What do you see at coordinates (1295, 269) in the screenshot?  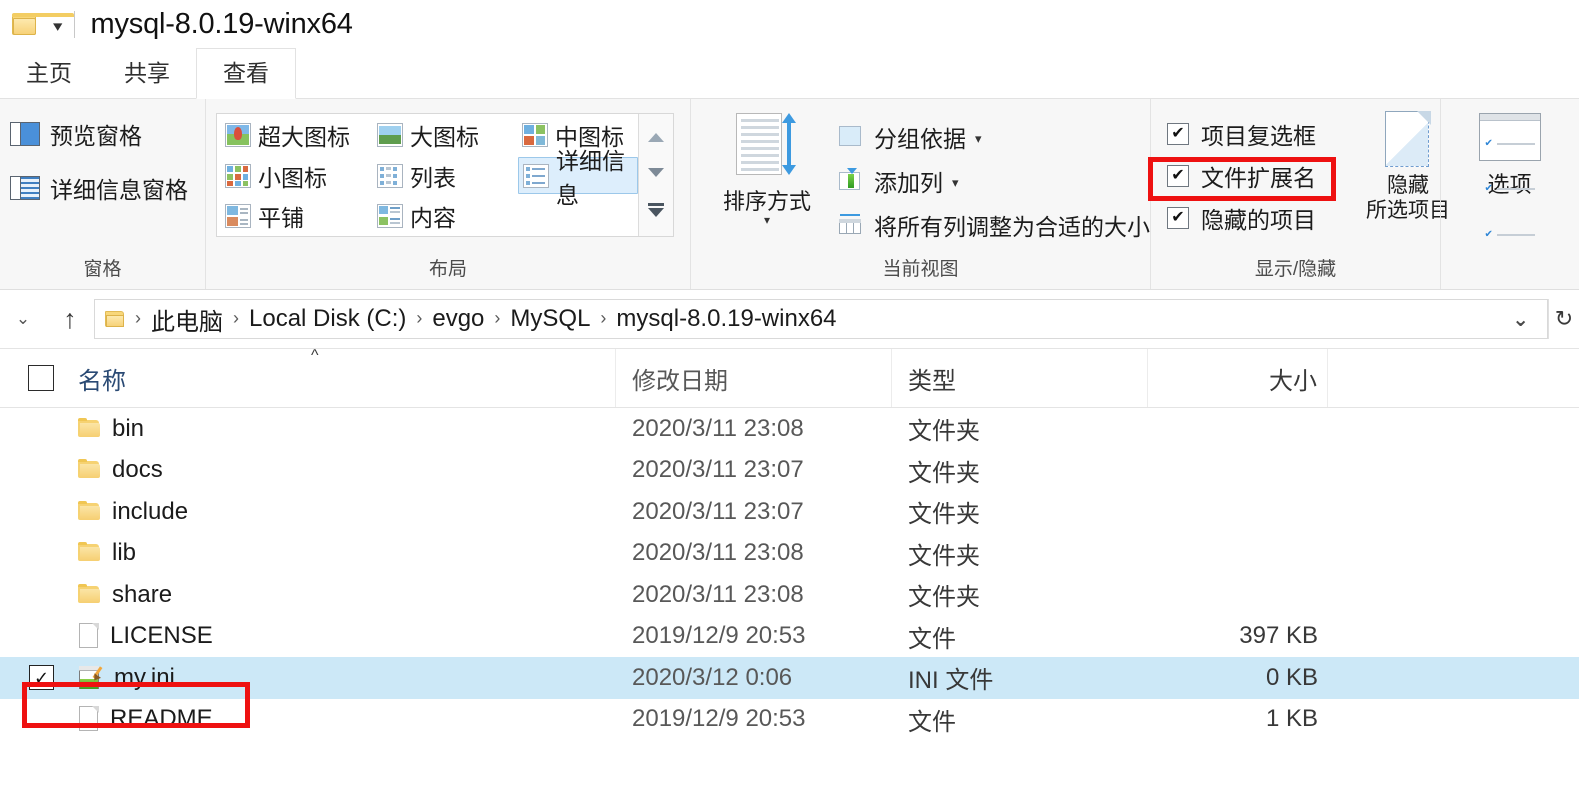 I see `group-label-show-hide: 显示/隐藏` at bounding box center [1295, 269].